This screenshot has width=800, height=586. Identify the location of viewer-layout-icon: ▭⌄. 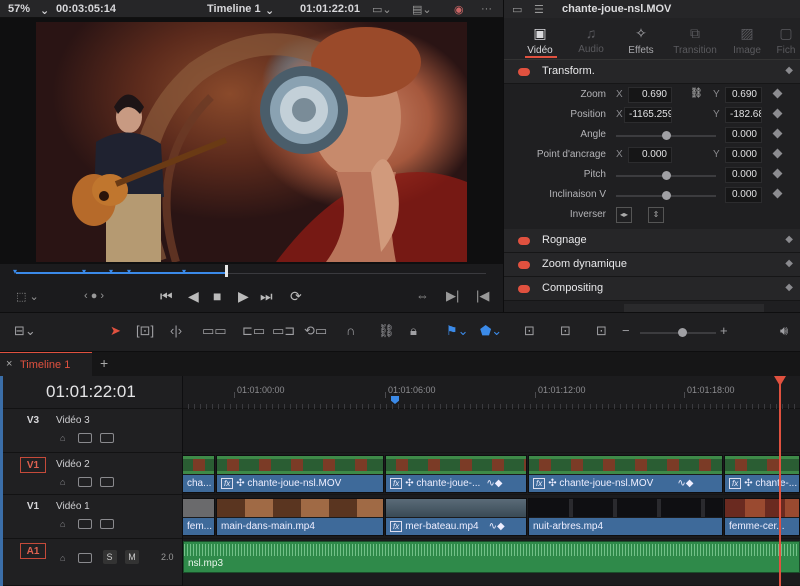
(382, 9).